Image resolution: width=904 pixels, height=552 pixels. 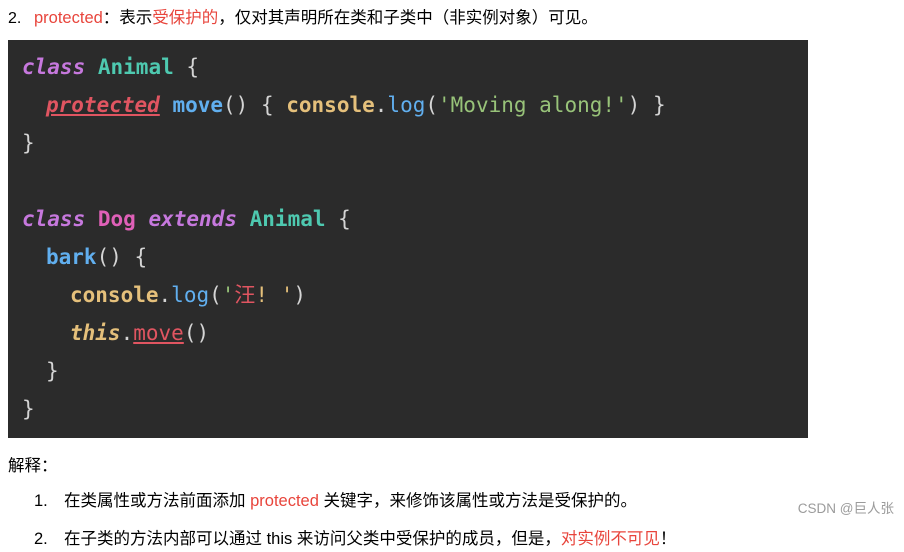 I want to click on watermark: CSDN @巨人张, so click(x=845, y=508).